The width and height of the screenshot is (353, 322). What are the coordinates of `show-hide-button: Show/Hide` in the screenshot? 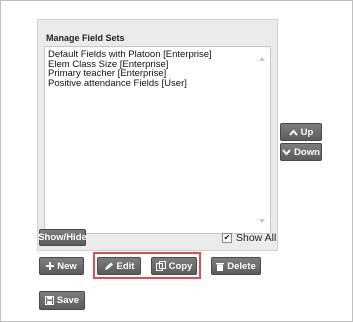 It's located at (62, 237).